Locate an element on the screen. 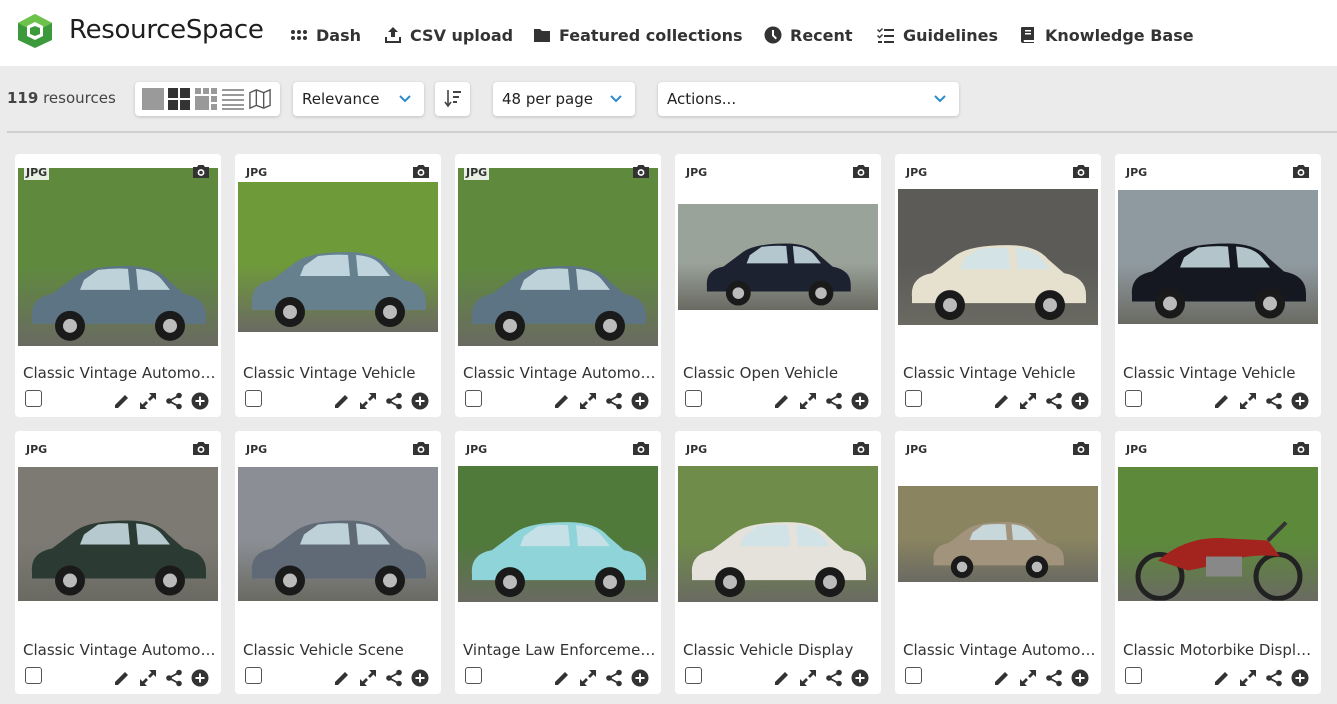 The height and width of the screenshot is (704, 1337). map-view-icon is located at coordinates (260, 99).